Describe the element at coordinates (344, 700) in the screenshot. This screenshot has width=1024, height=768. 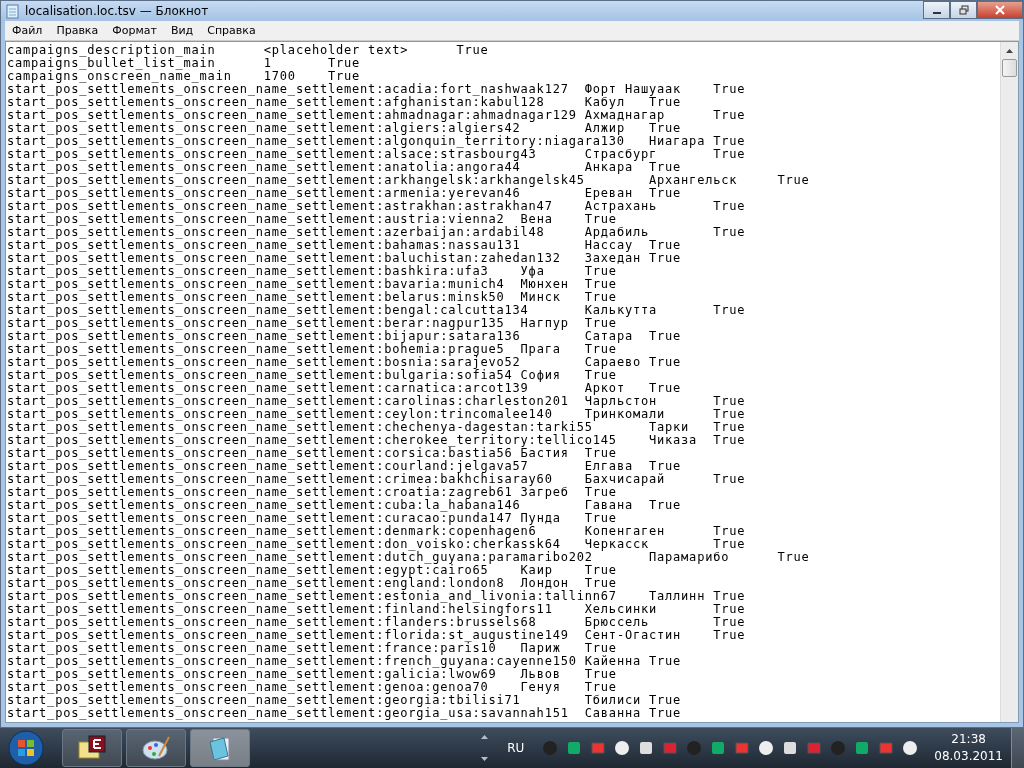
I see `text-line: start_pos_settlements_onscreen_name_settlement:georgia:tbilisi71 Тбилиси True` at that location.